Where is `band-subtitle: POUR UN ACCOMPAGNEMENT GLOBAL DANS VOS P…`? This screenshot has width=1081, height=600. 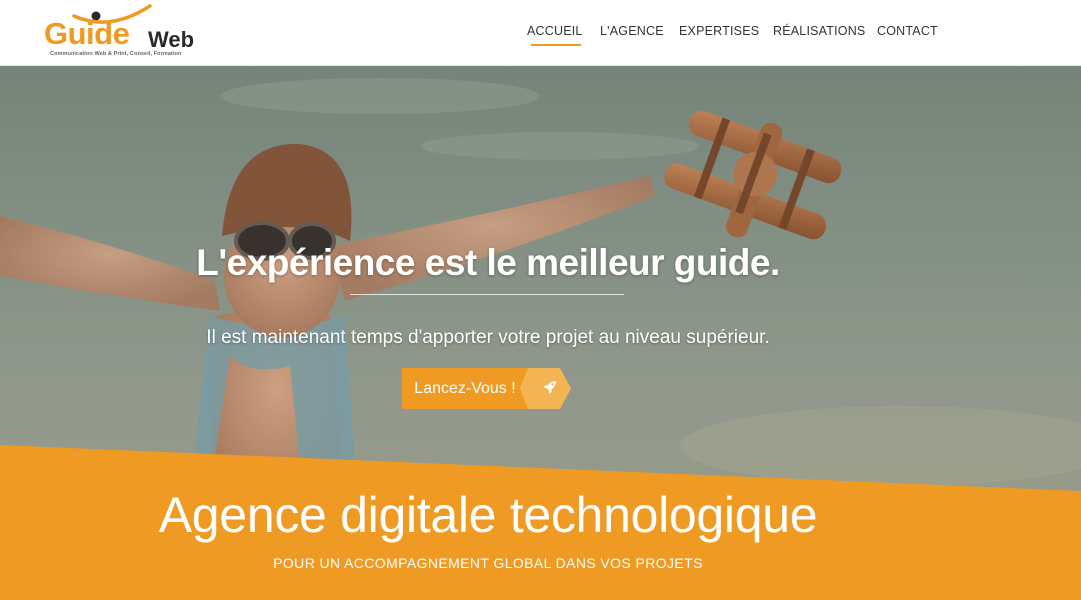 band-subtitle: POUR UN ACCOMPAGNEMENT GLOBAL DANS VOS P… is located at coordinates (488, 563).